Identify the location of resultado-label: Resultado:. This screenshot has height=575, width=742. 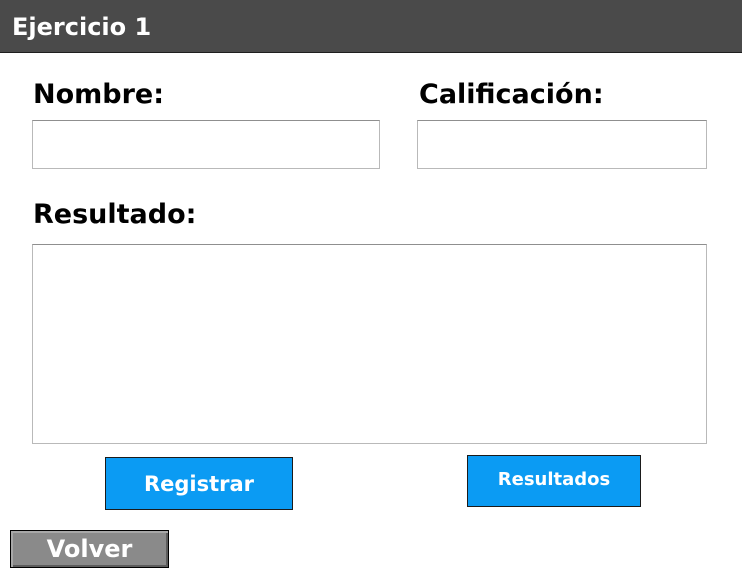
(115, 214).